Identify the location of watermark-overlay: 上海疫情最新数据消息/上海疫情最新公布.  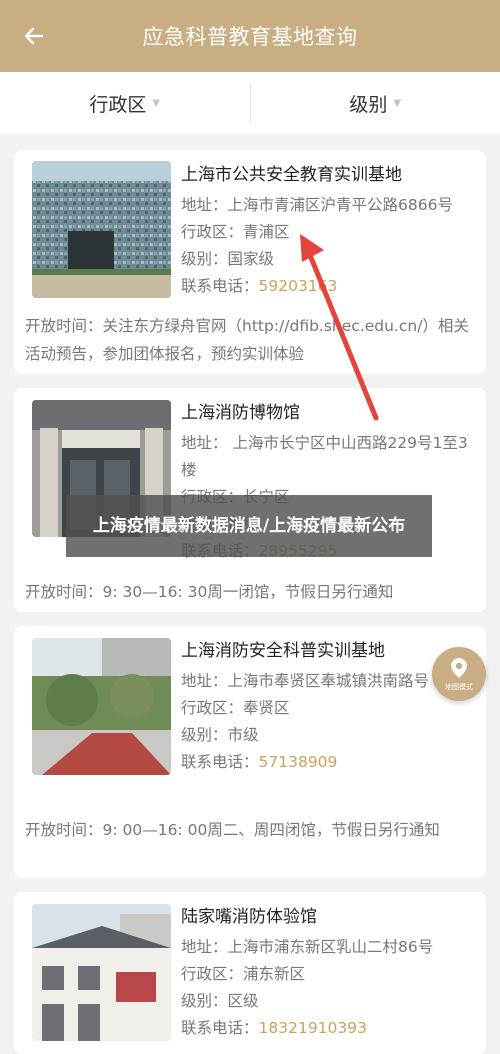
(249, 526).